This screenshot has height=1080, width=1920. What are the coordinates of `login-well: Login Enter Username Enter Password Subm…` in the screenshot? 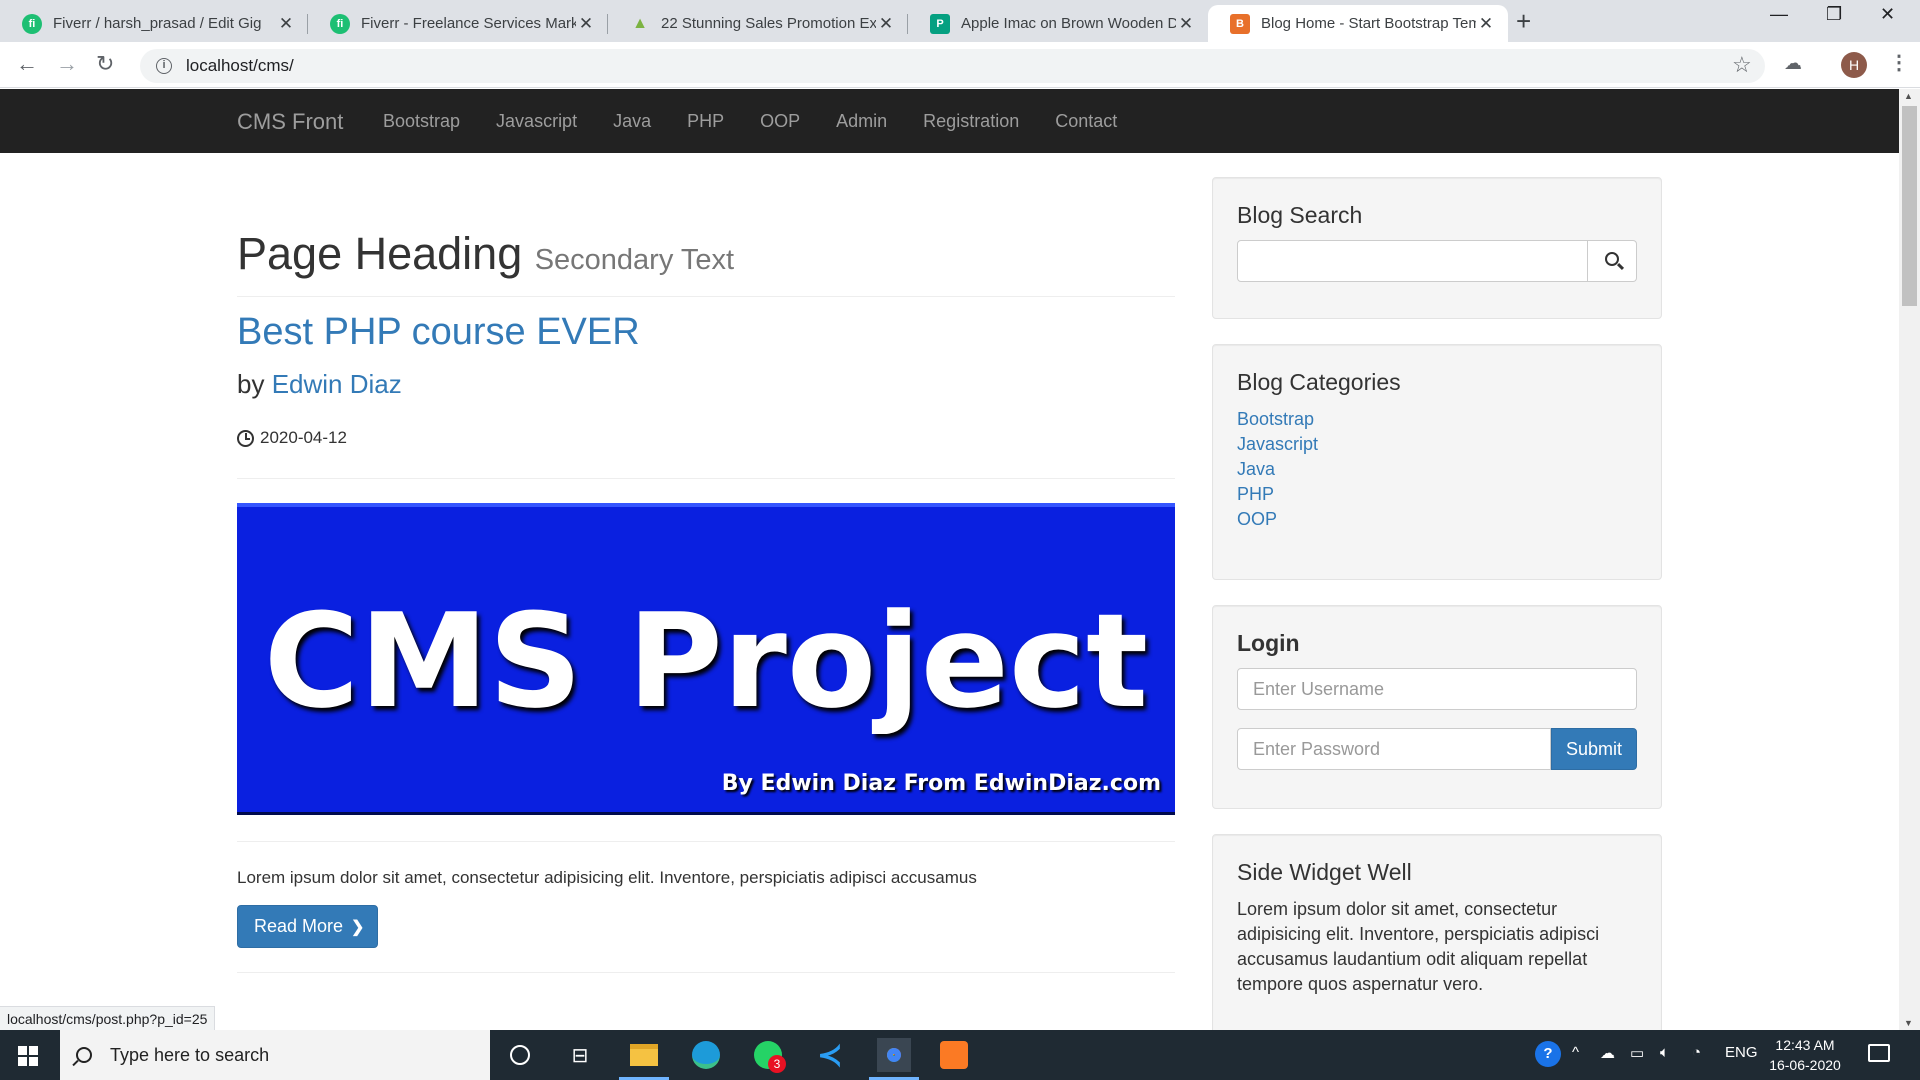 It's located at (1437, 707).